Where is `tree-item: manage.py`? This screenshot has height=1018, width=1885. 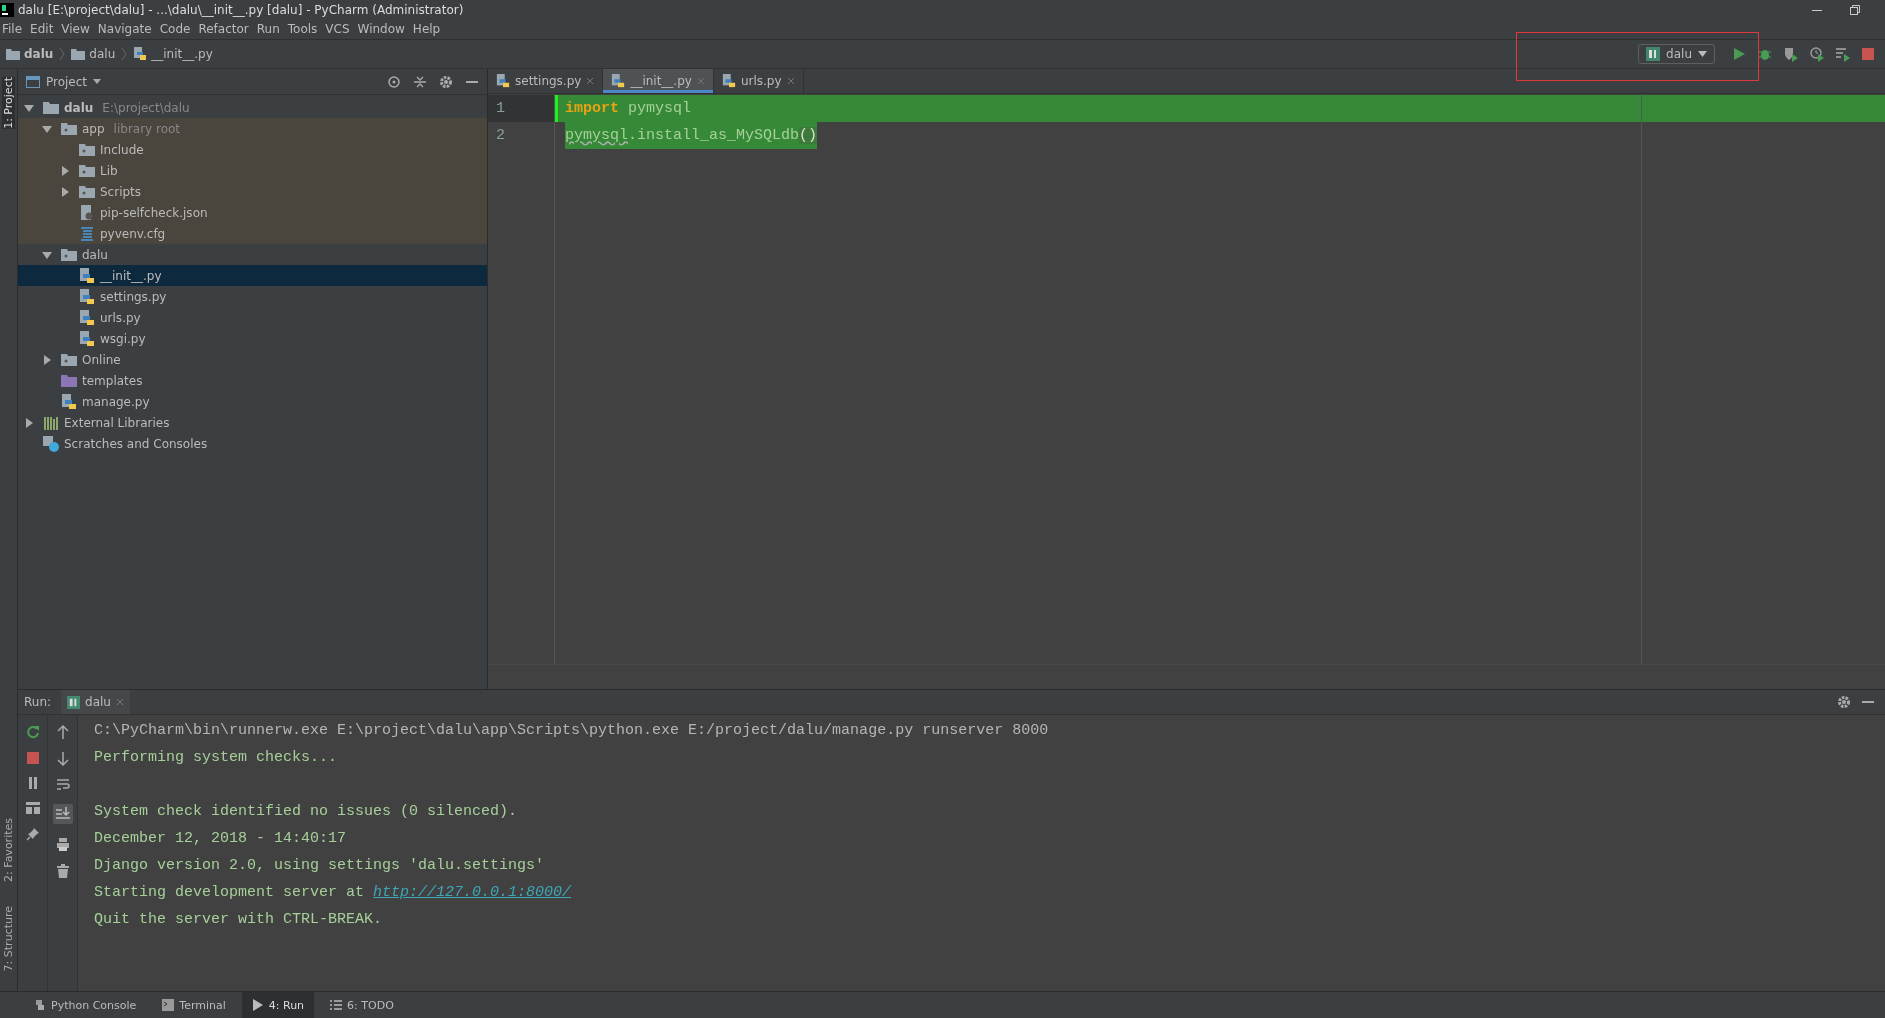 tree-item: manage.py is located at coordinates (252, 401).